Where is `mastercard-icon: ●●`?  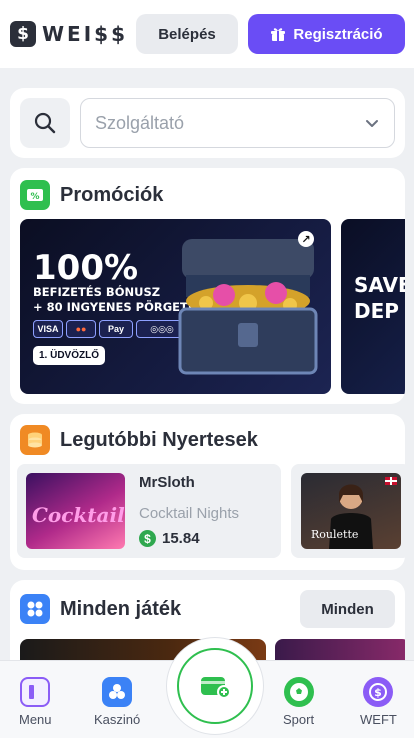
mastercard-icon: ●● is located at coordinates (81, 329).